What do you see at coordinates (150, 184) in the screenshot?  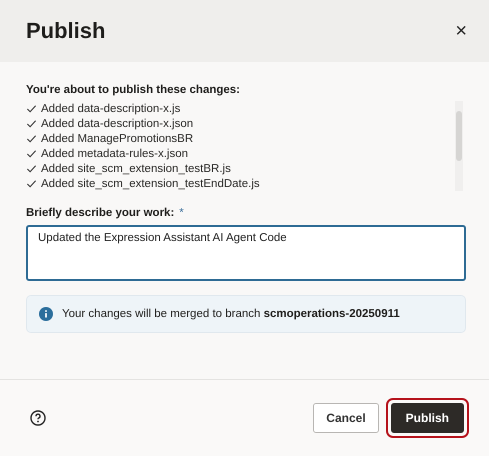 I see `change-item: Added site_scm_extension_testEndDate.js` at bounding box center [150, 184].